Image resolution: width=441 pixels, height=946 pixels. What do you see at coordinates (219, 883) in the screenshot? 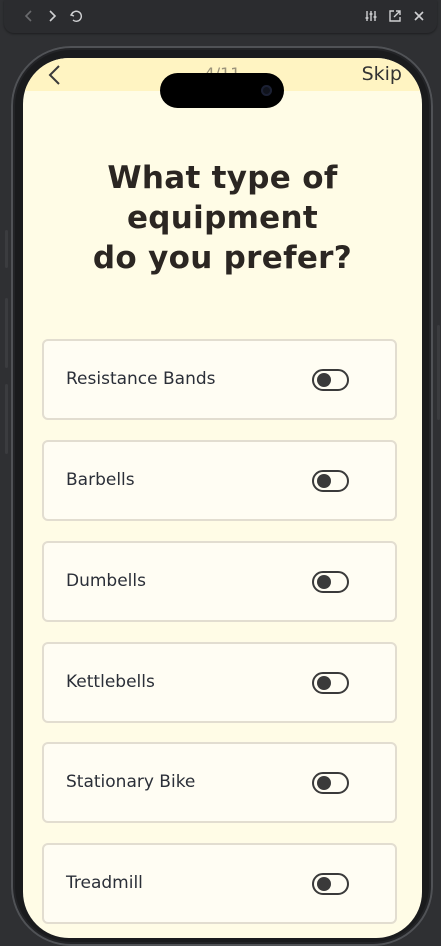
I see `option-treadmill: Treadmill` at bounding box center [219, 883].